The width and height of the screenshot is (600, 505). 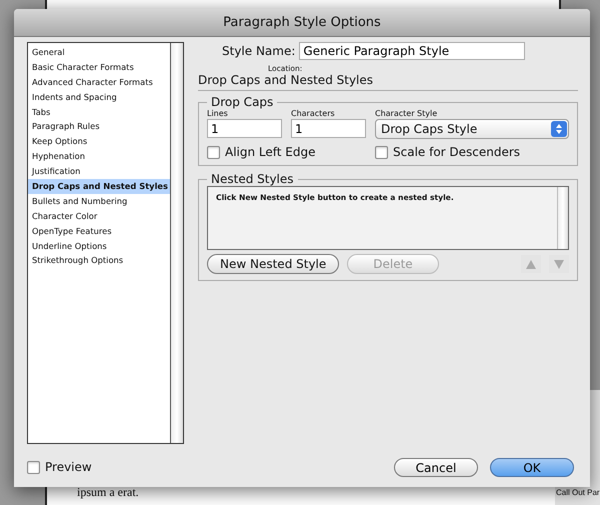 What do you see at coordinates (99, 97) in the screenshot?
I see `category-item: Indents and Spacing` at bounding box center [99, 97].